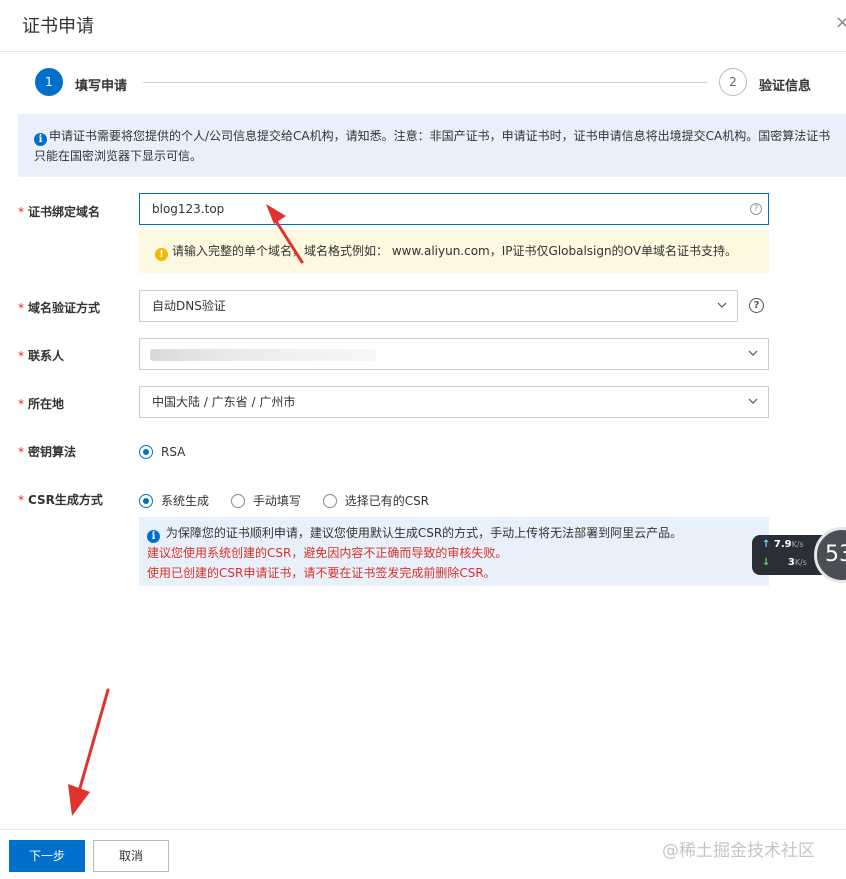  What do you see at coordinates (60, 500) in the screenshot?
I see `csr-method-label: * CSR生成方式` at bounding box center [60, 500].